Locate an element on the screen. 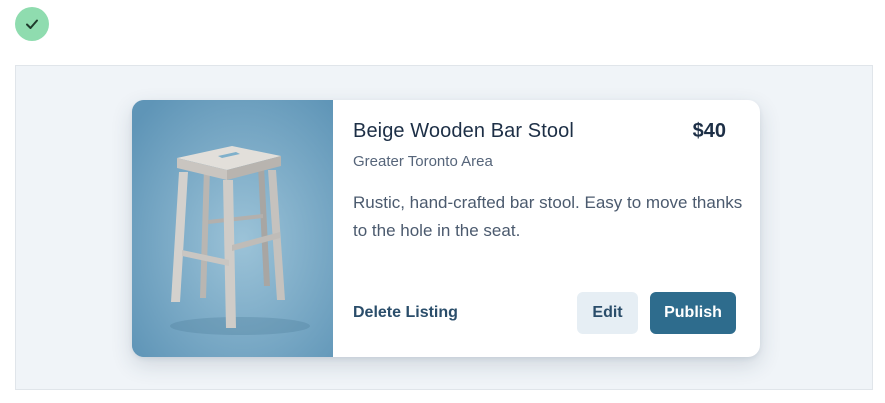 The height and width of the screenshot is (403, 885). edit-button: Edit is located at coordinates (607, 313).